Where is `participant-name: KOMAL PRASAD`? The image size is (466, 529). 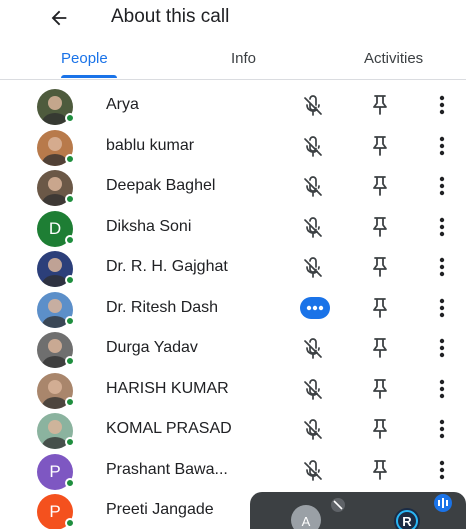
participant-name: KOMAL PRASAD is located at coordinates (169, 428).